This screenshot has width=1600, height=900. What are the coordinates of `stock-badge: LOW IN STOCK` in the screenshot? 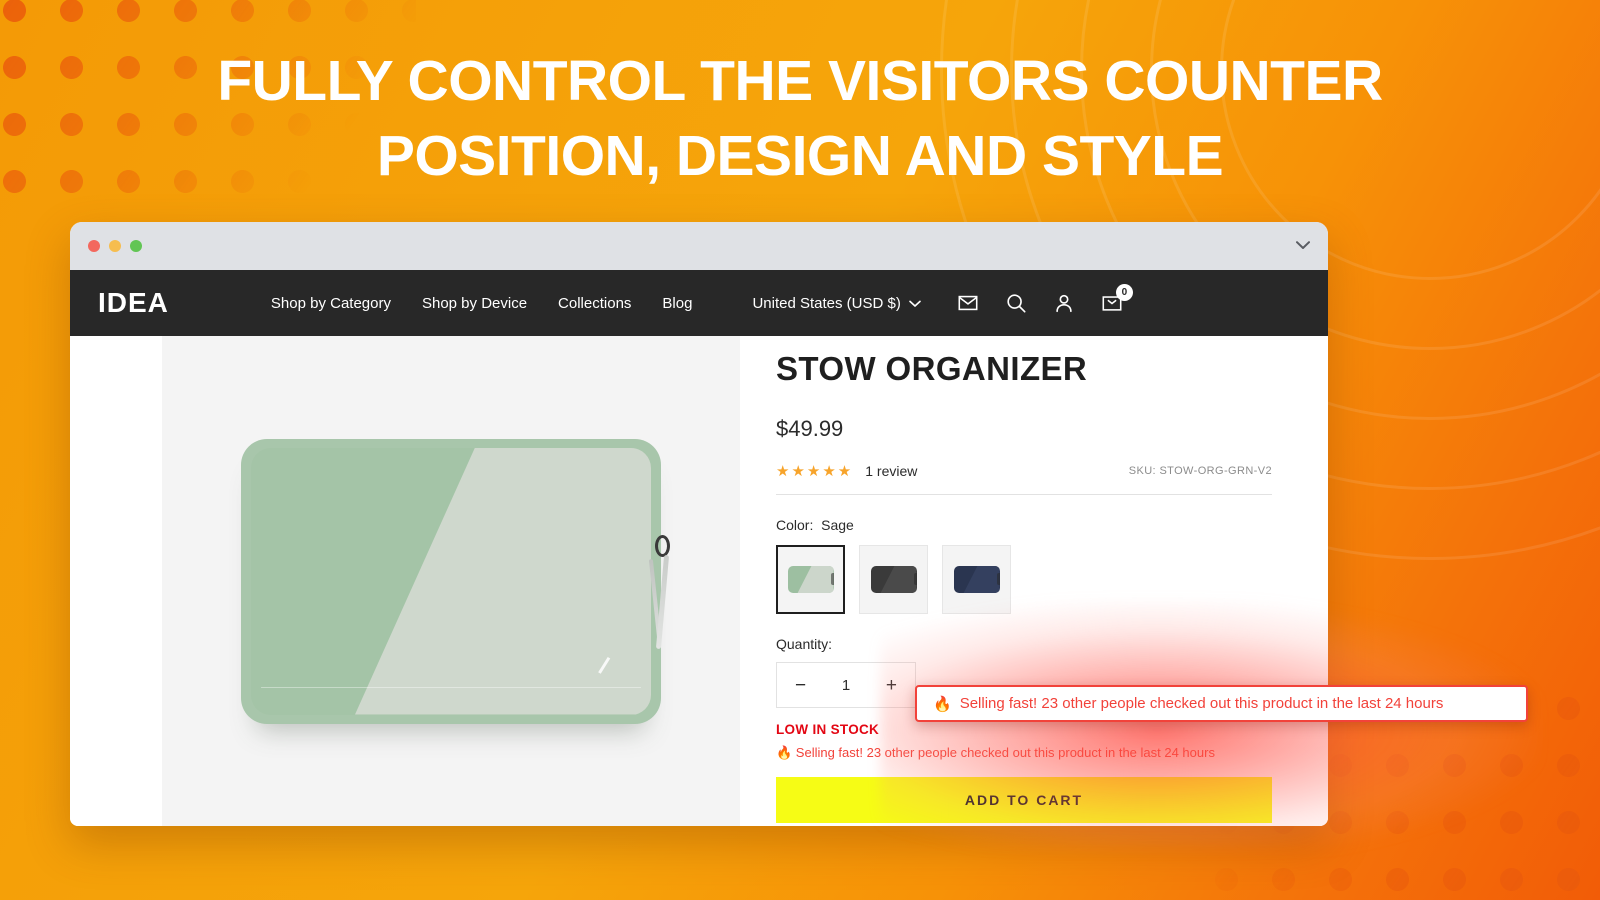 It's located at (828, 729).